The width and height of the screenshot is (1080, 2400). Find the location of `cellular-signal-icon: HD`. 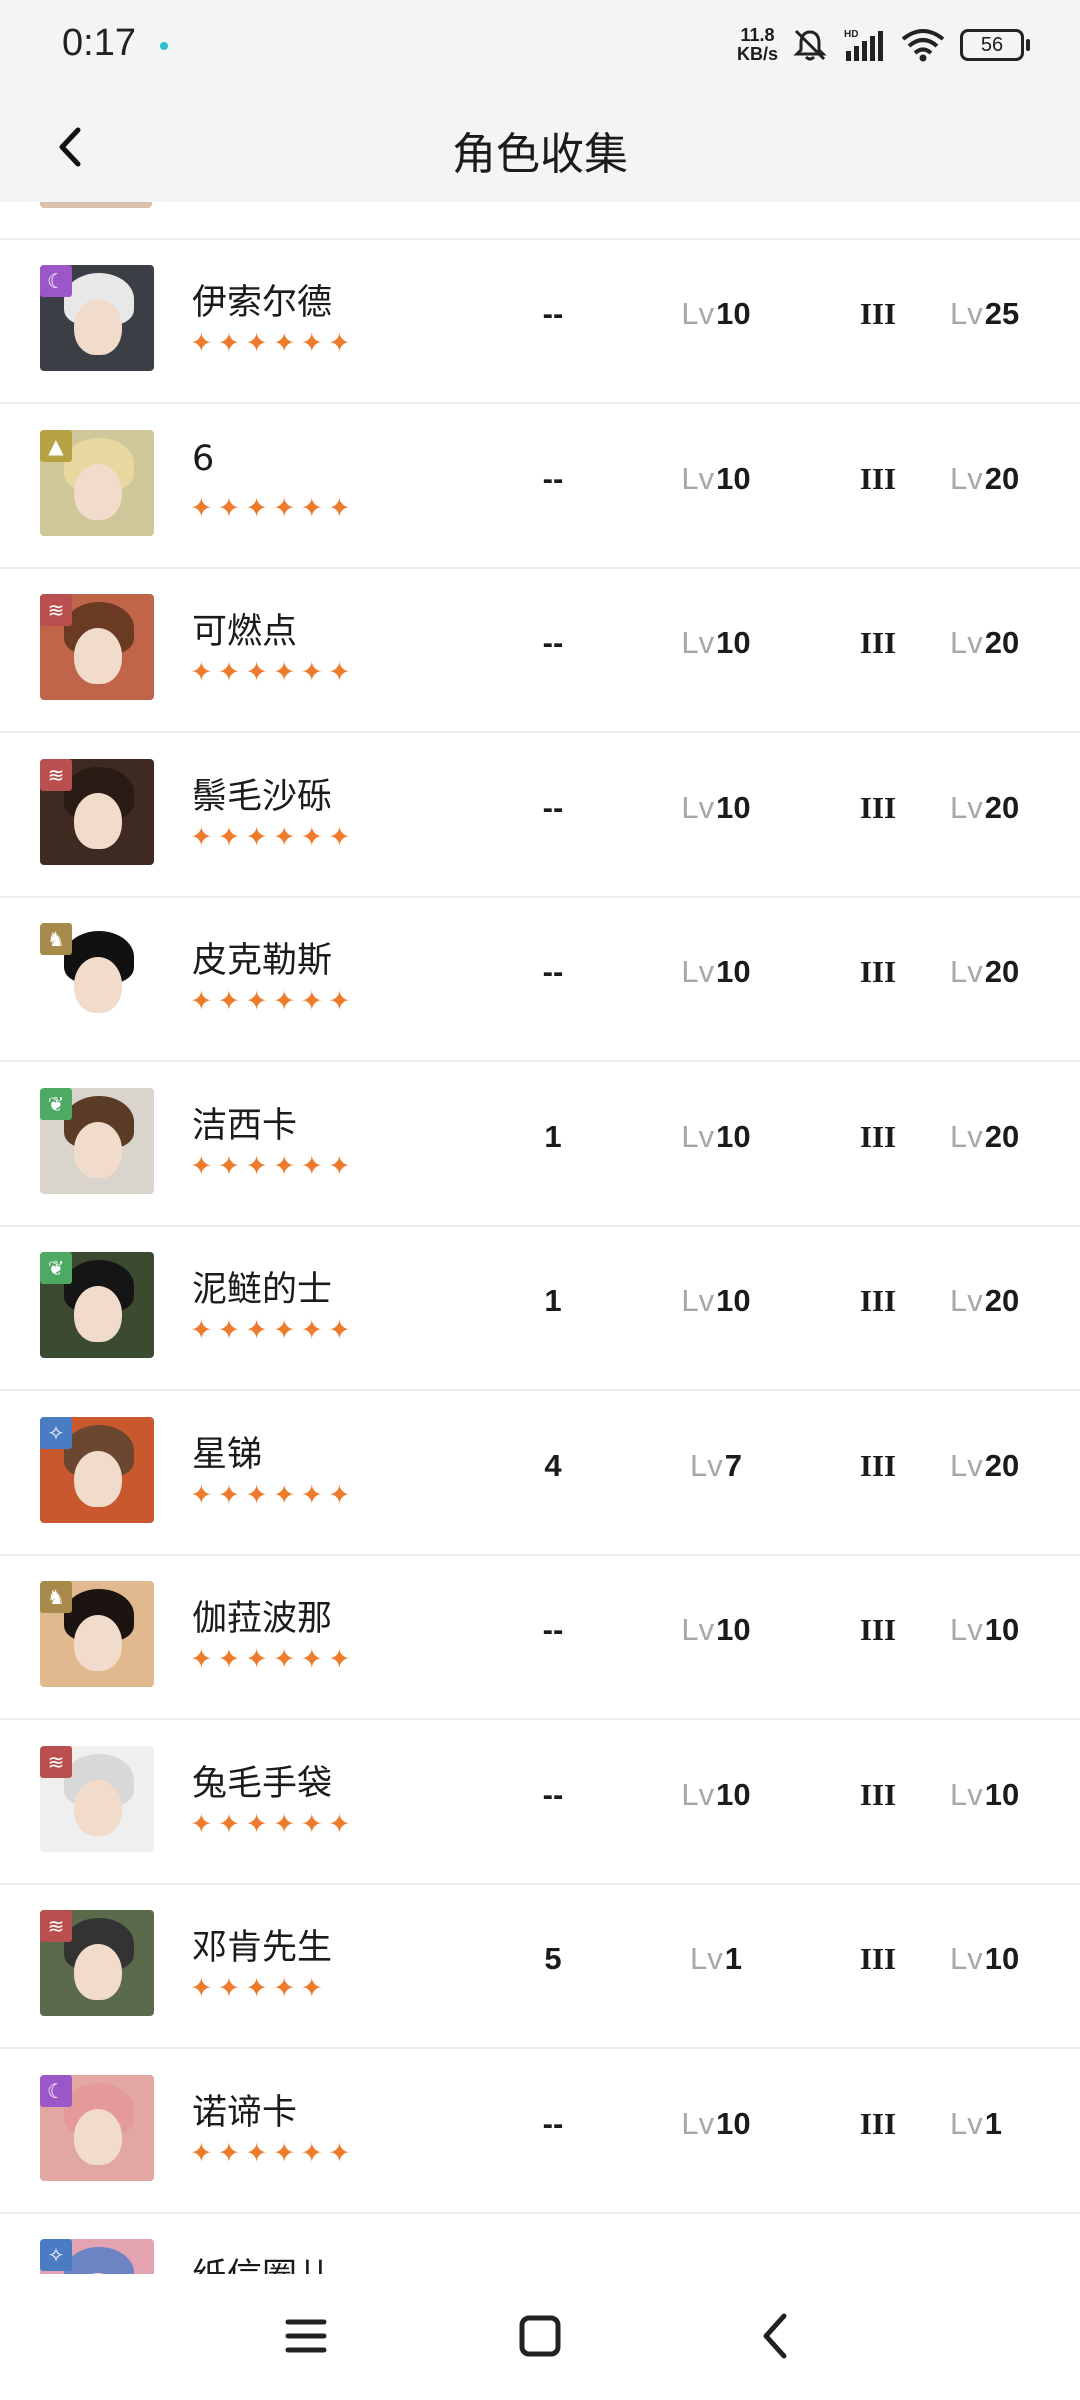

cellular-signal-icon: HD is located at coordinates (863, 45).